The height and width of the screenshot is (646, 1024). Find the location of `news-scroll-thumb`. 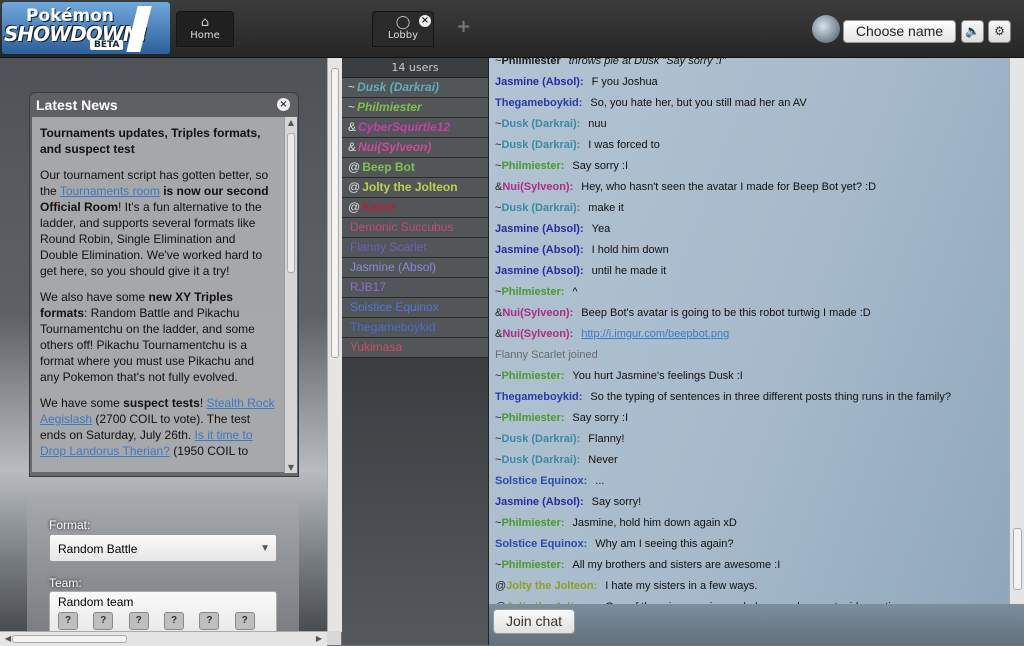

news-scroll-thumb is located at coordinates (291, 203).